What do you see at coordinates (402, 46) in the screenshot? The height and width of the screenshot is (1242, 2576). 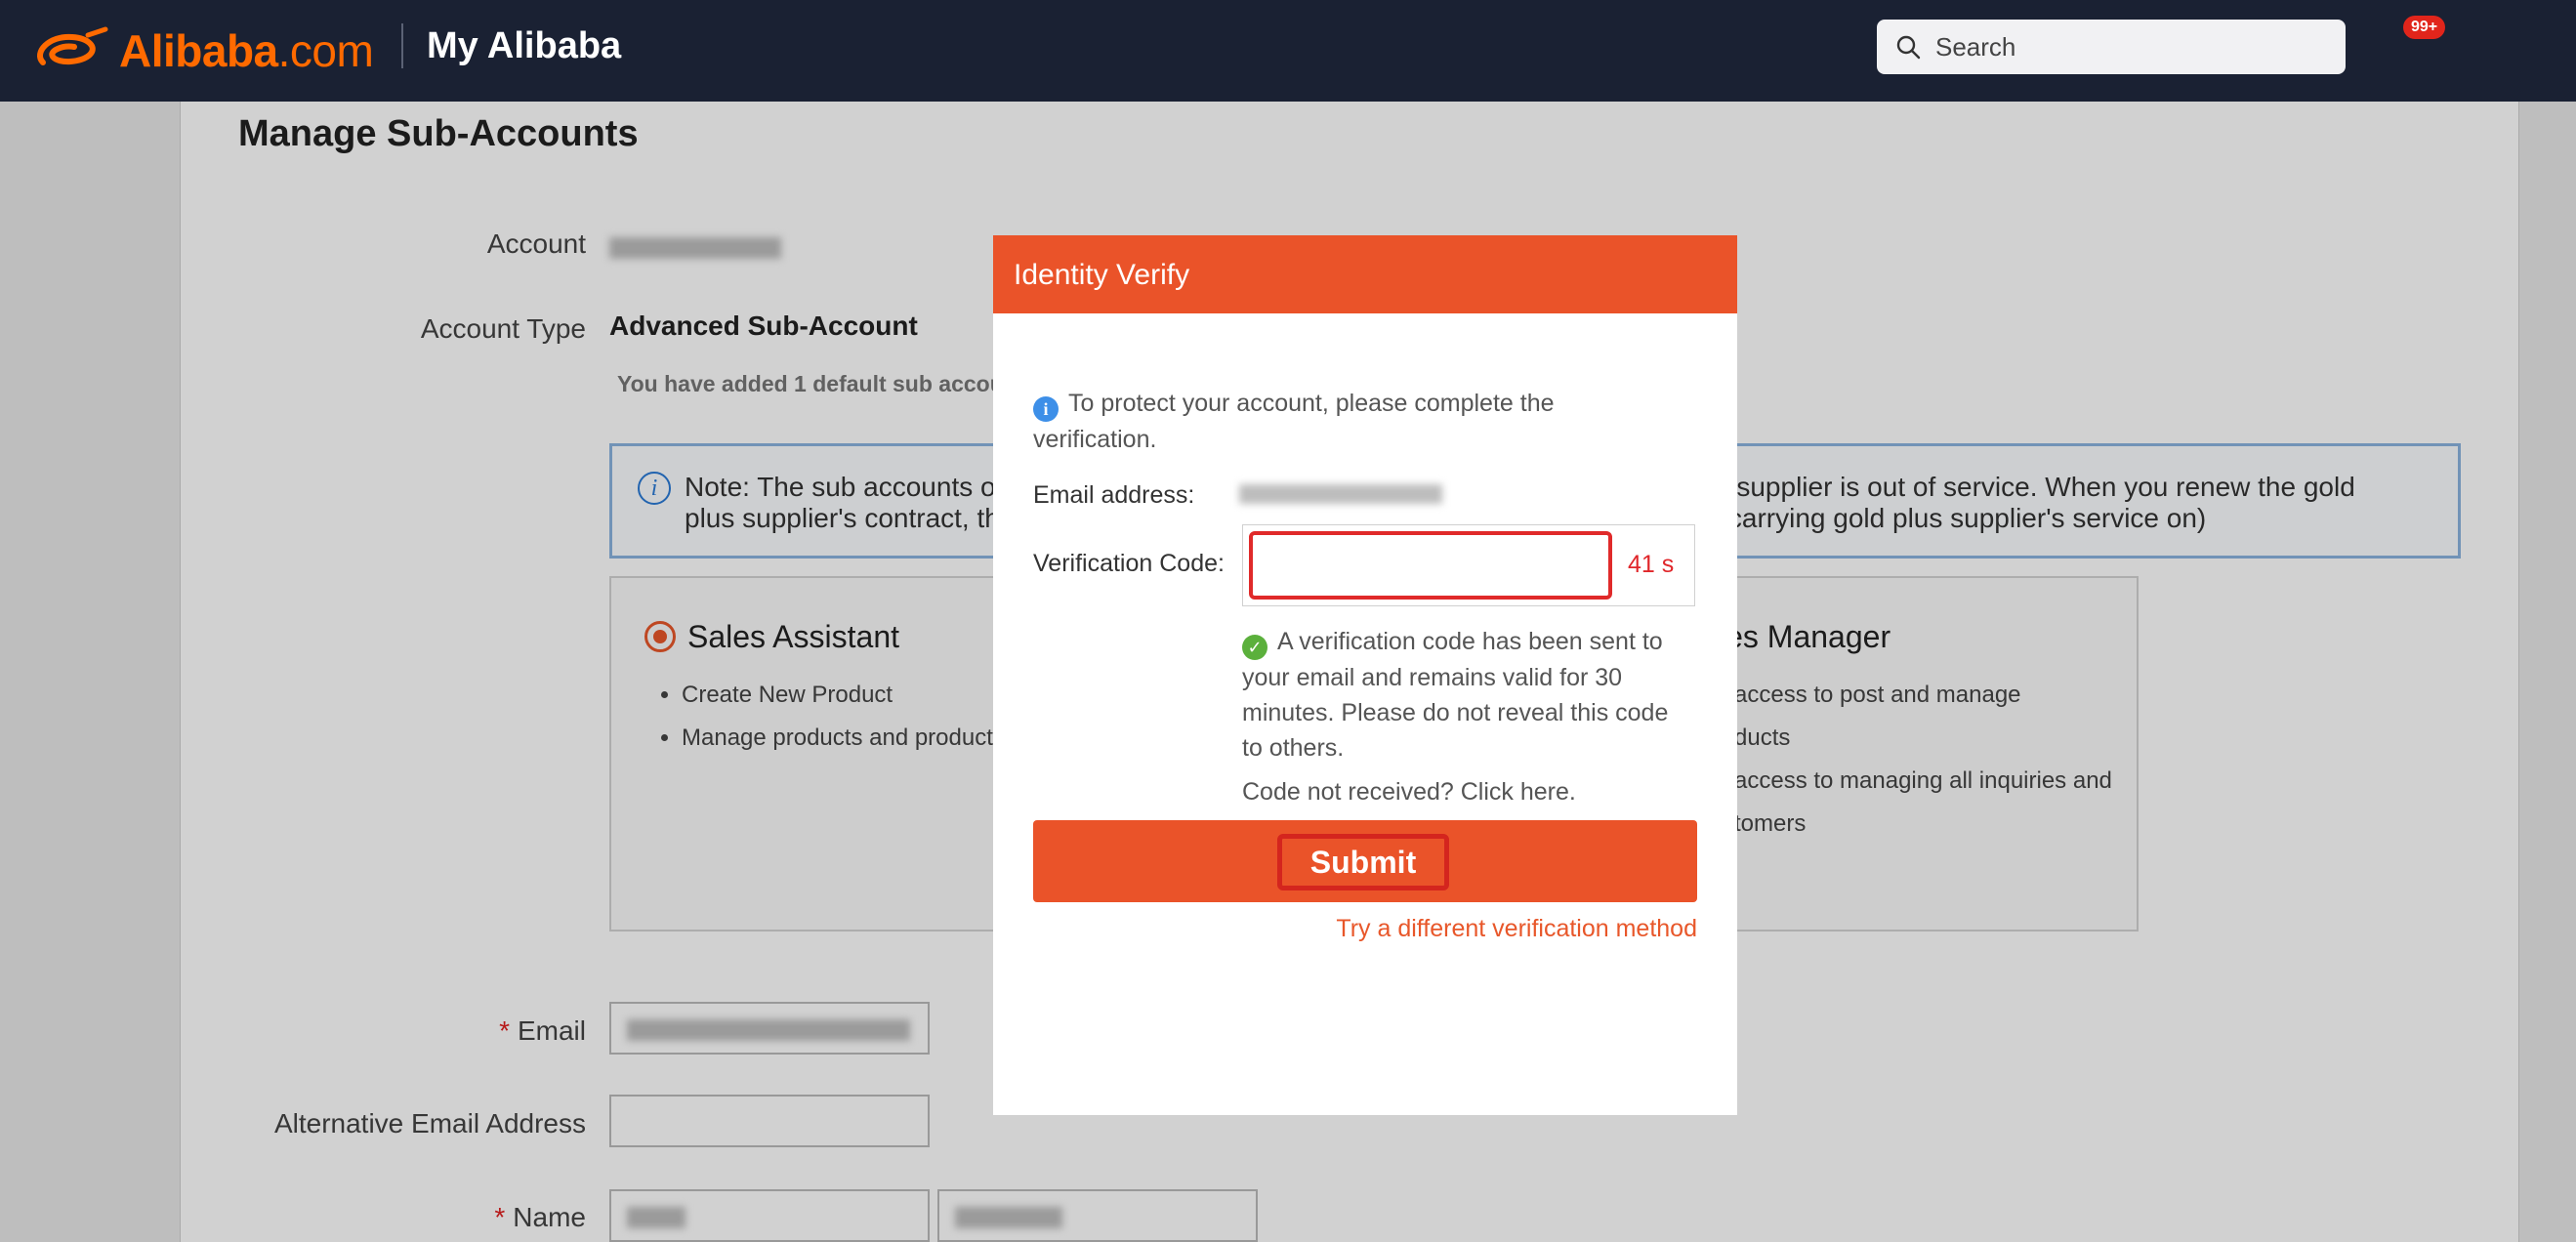 I see `logo-divider` at bounding box center [402, 46].